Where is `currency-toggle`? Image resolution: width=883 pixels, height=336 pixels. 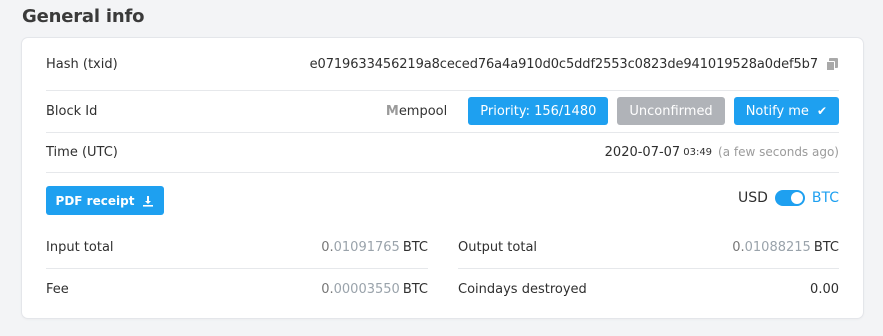
currency-toggle is located at coordinates (789, 198).